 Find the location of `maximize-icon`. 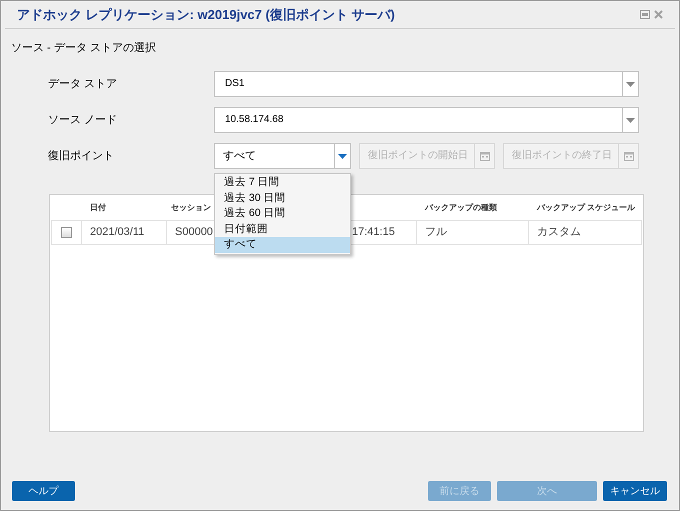

maximize-icon is located at coordinates (645, 14).